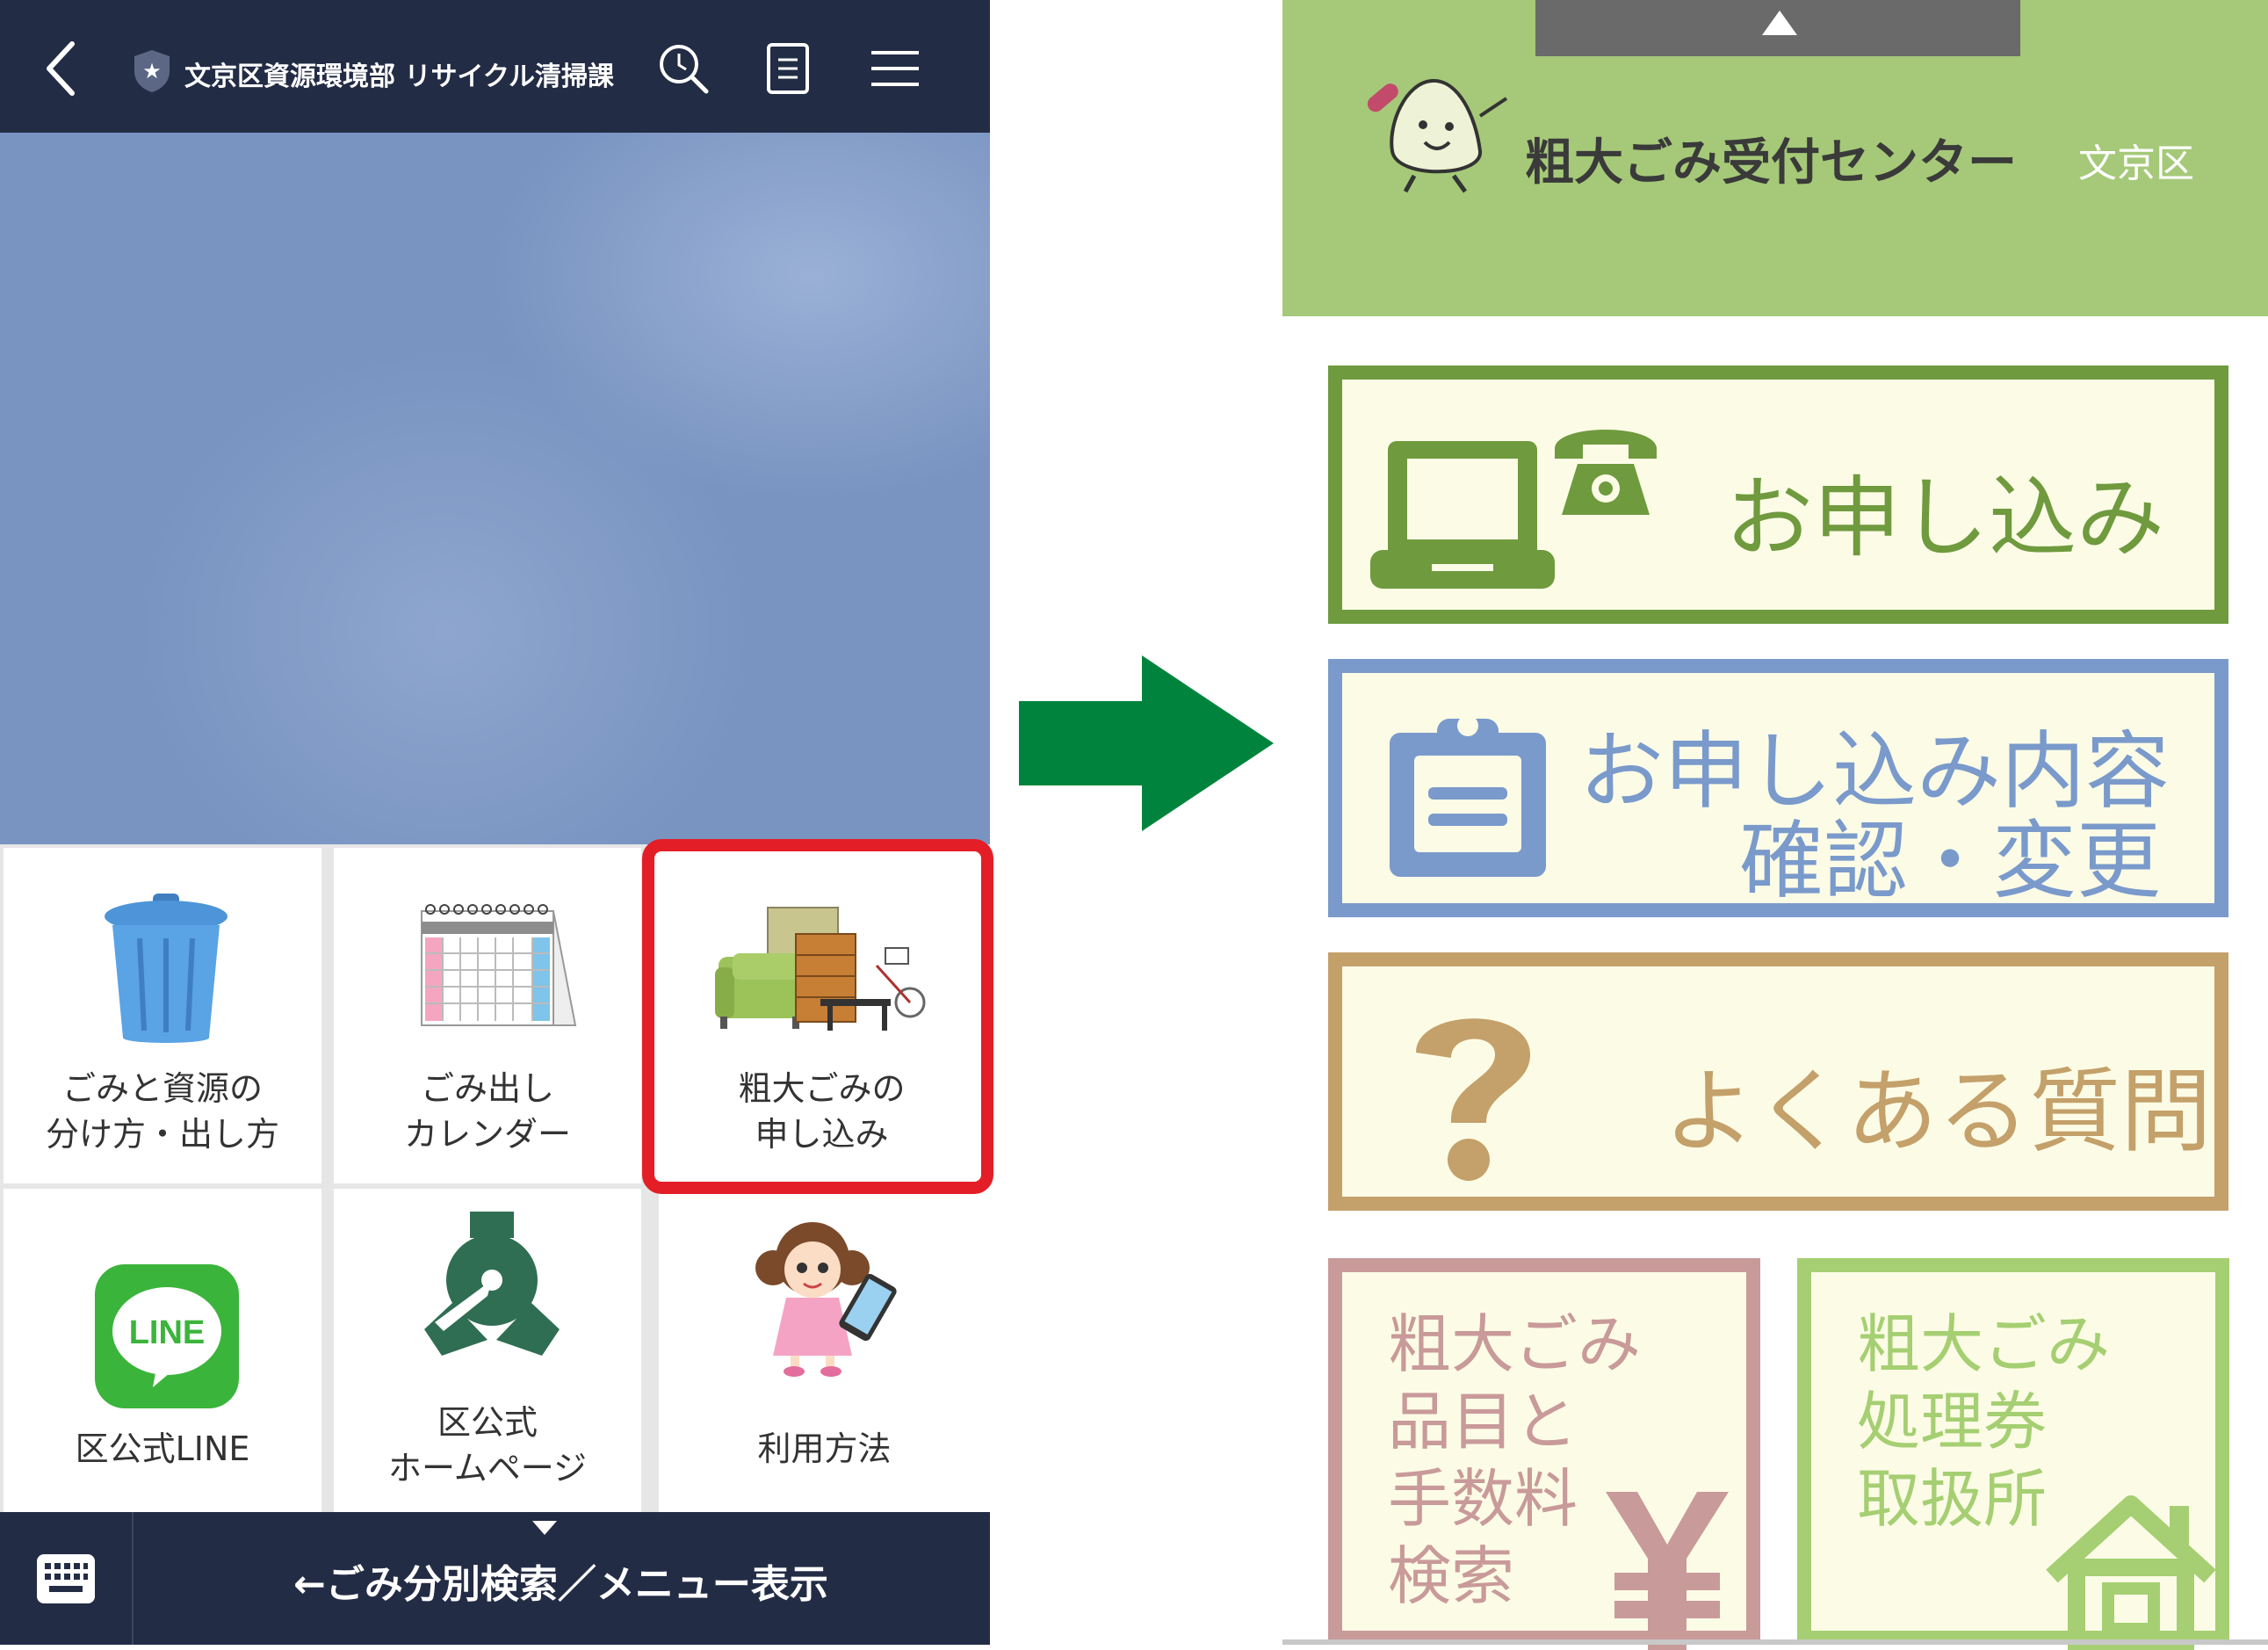 The width and height of the screenshot is (2268, 1650). I want to click on menu-toggle-label: ←ごみ分別検索／メニュー表示, so click(561, 1580).